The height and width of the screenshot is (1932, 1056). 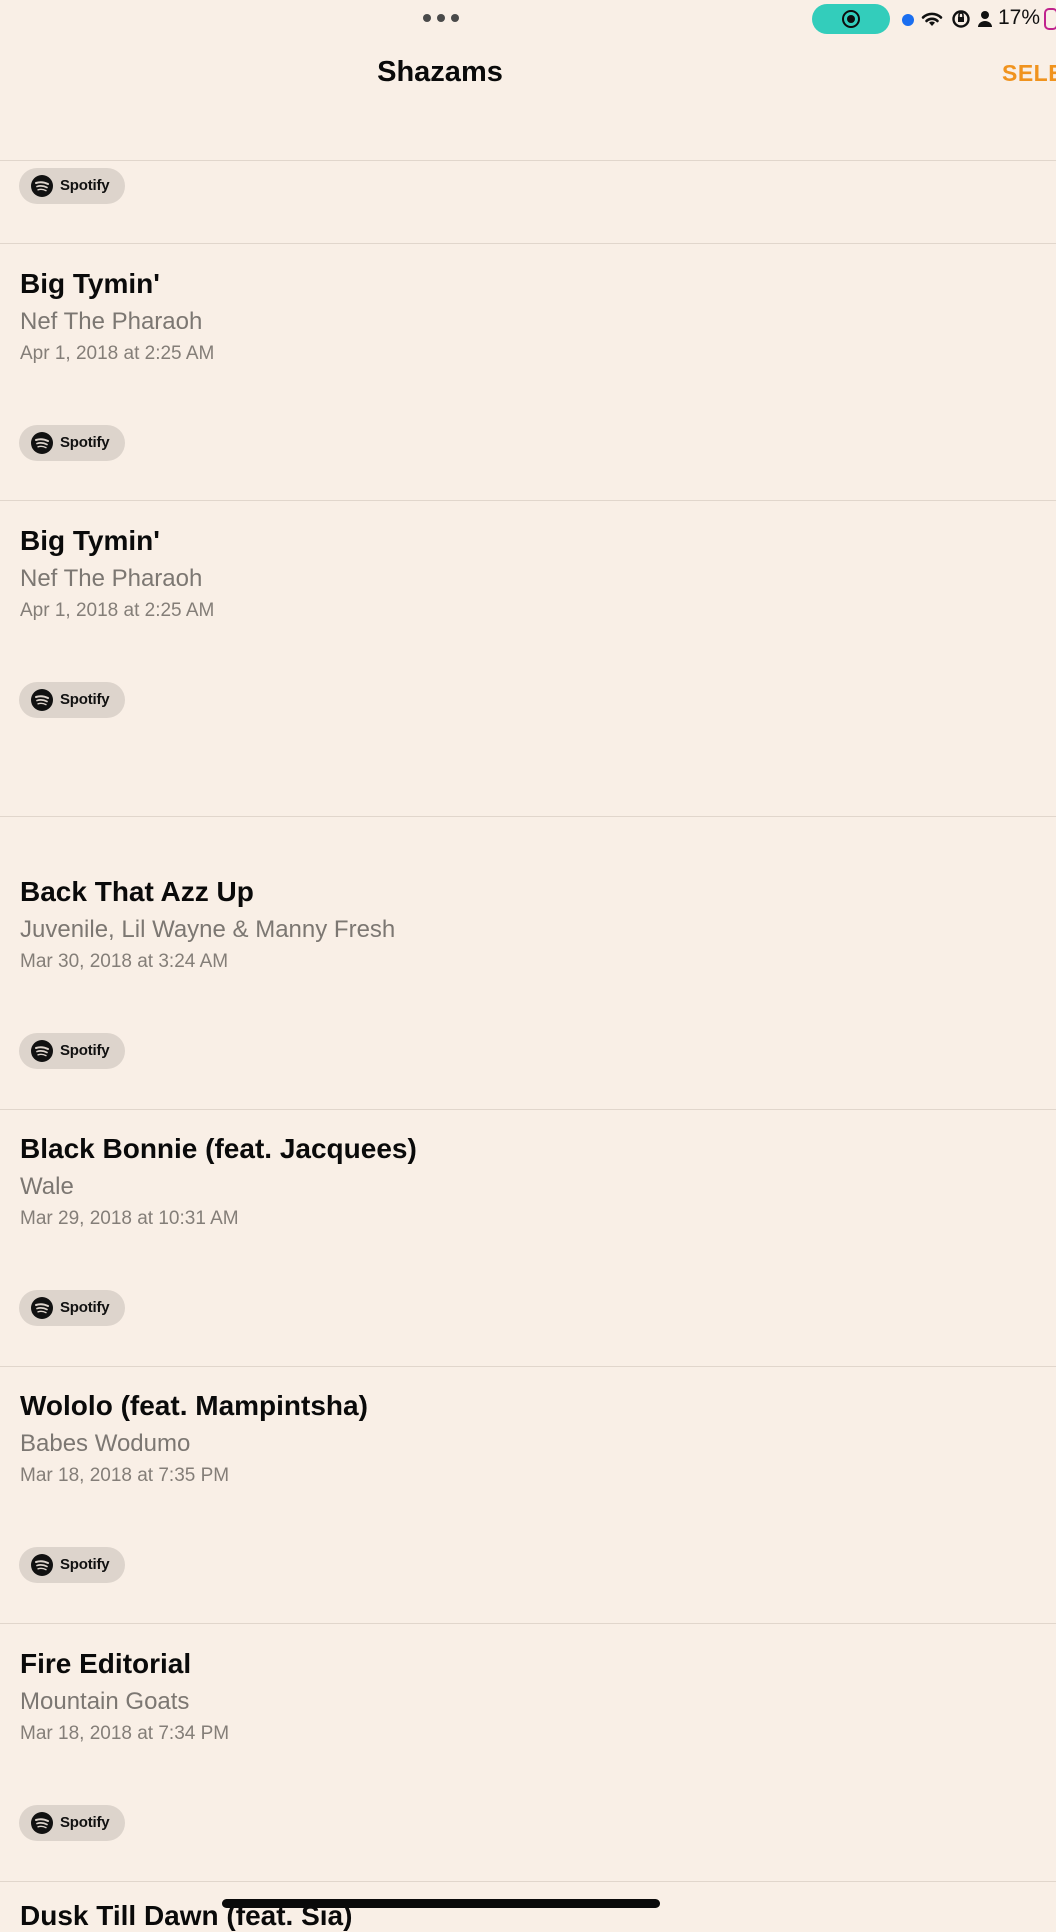 I want to click on home-indicator, so click(x=441, y=1903).